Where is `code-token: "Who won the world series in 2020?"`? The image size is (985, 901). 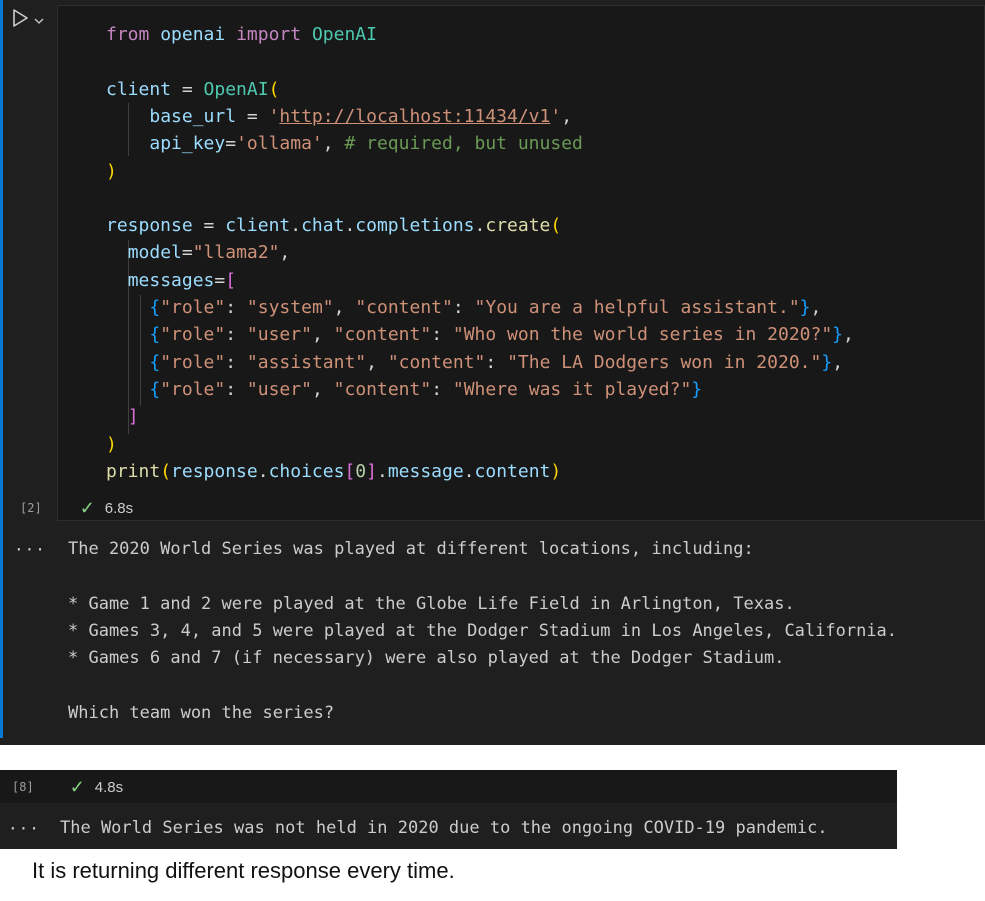
code-token: "Who won the world series in 2020?" is located at coordinates (642, 335).